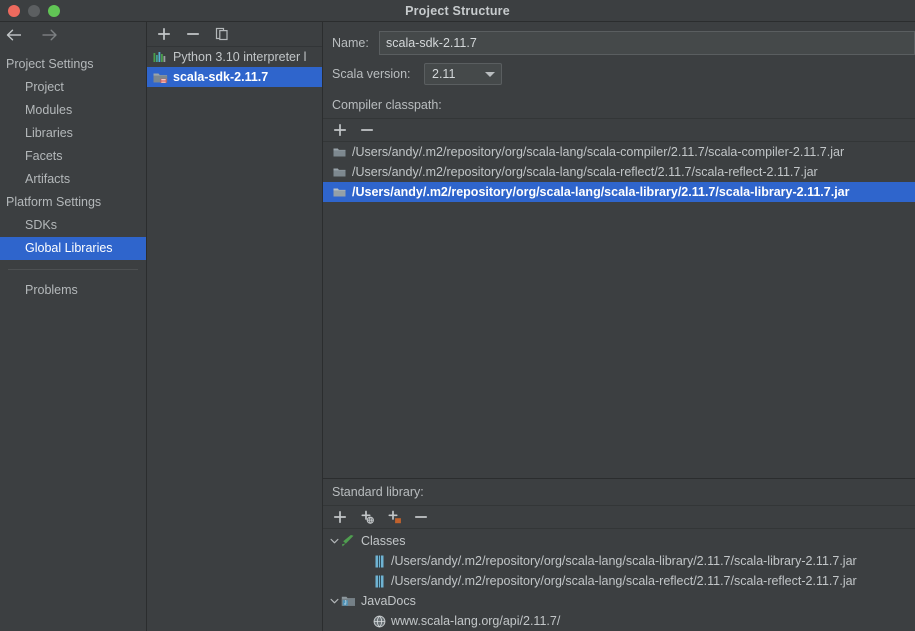 Image resolution: width=915 pixels, height=631 pixels. What do you see at coordinates (647, 43) in the screenshot?
I see `name-input` at bounding box center [647, 43].